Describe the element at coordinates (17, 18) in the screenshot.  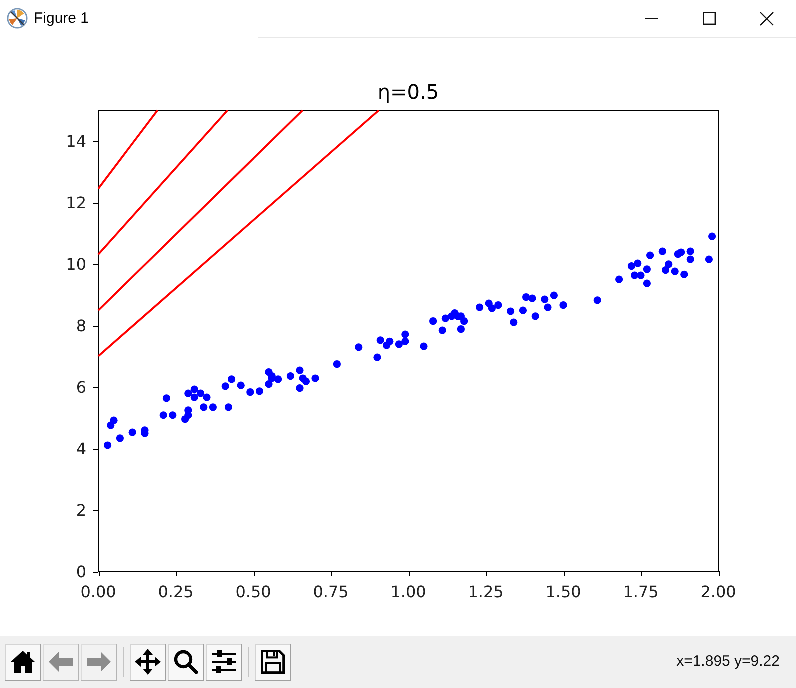
I see `app-icon` at that location.